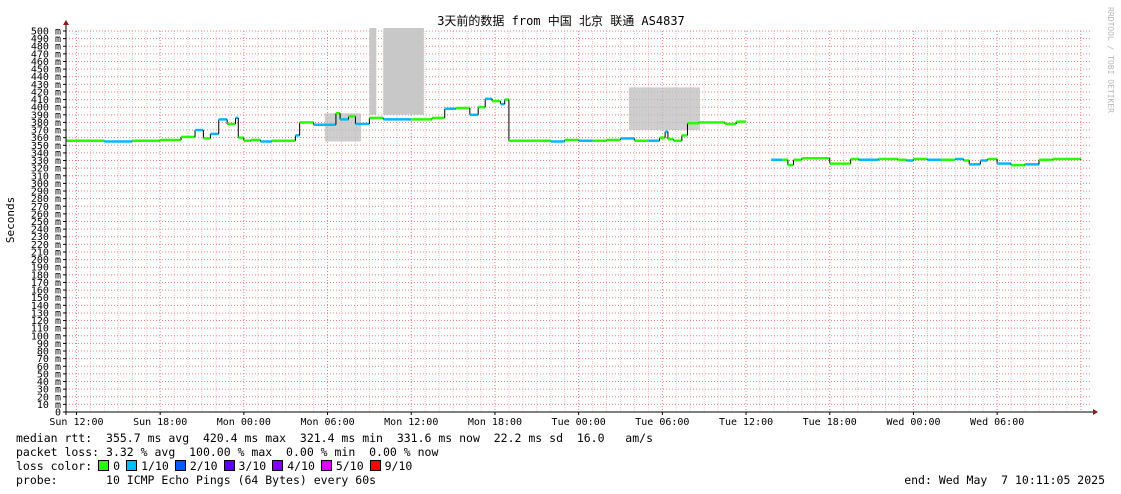  I want to click on end-timestamp: end: Wed May 7 10:11:05 2025, so click(1004, 480).